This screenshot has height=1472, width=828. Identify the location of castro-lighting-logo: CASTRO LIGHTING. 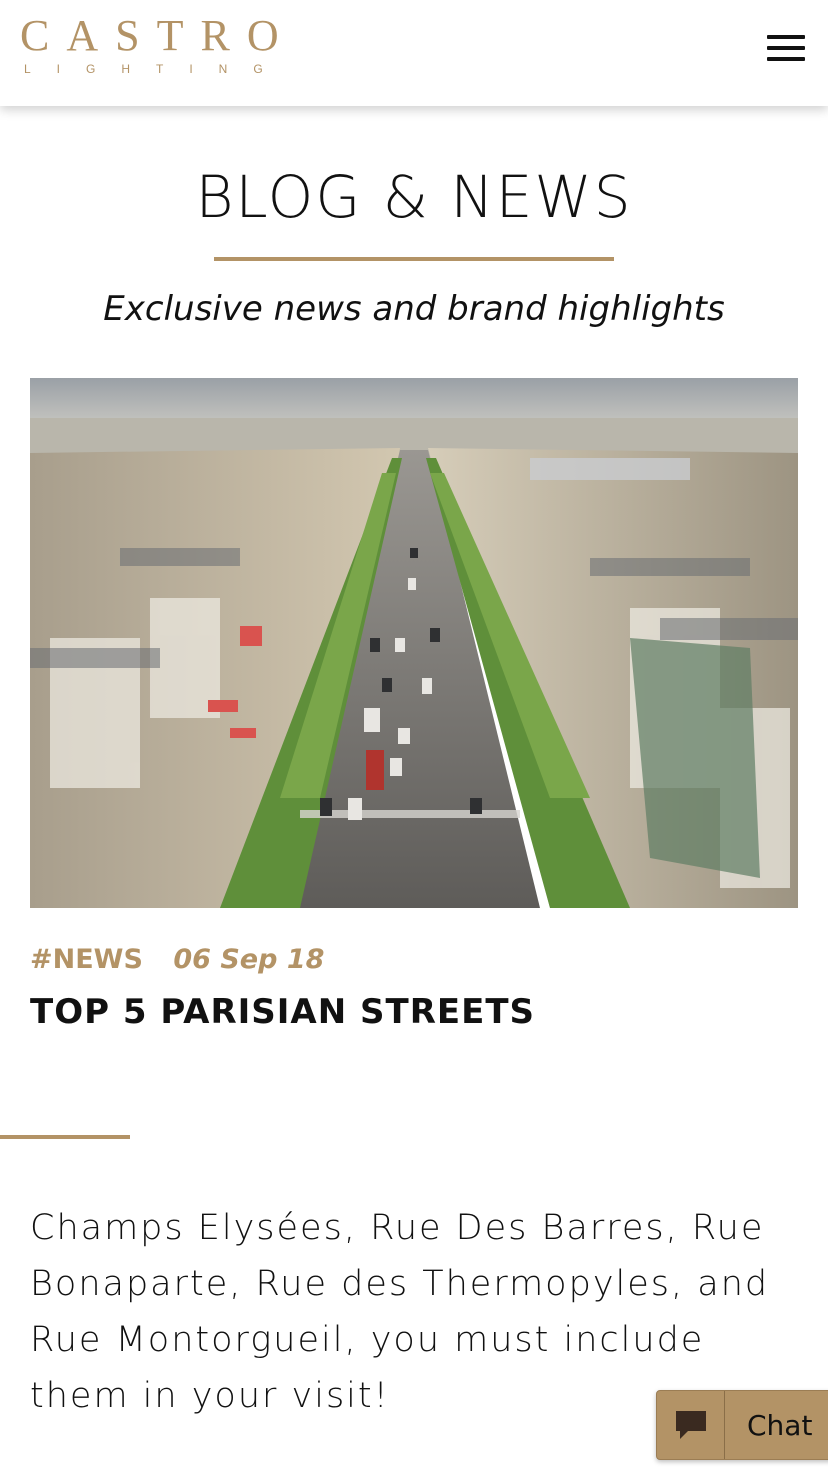
(151, 46).